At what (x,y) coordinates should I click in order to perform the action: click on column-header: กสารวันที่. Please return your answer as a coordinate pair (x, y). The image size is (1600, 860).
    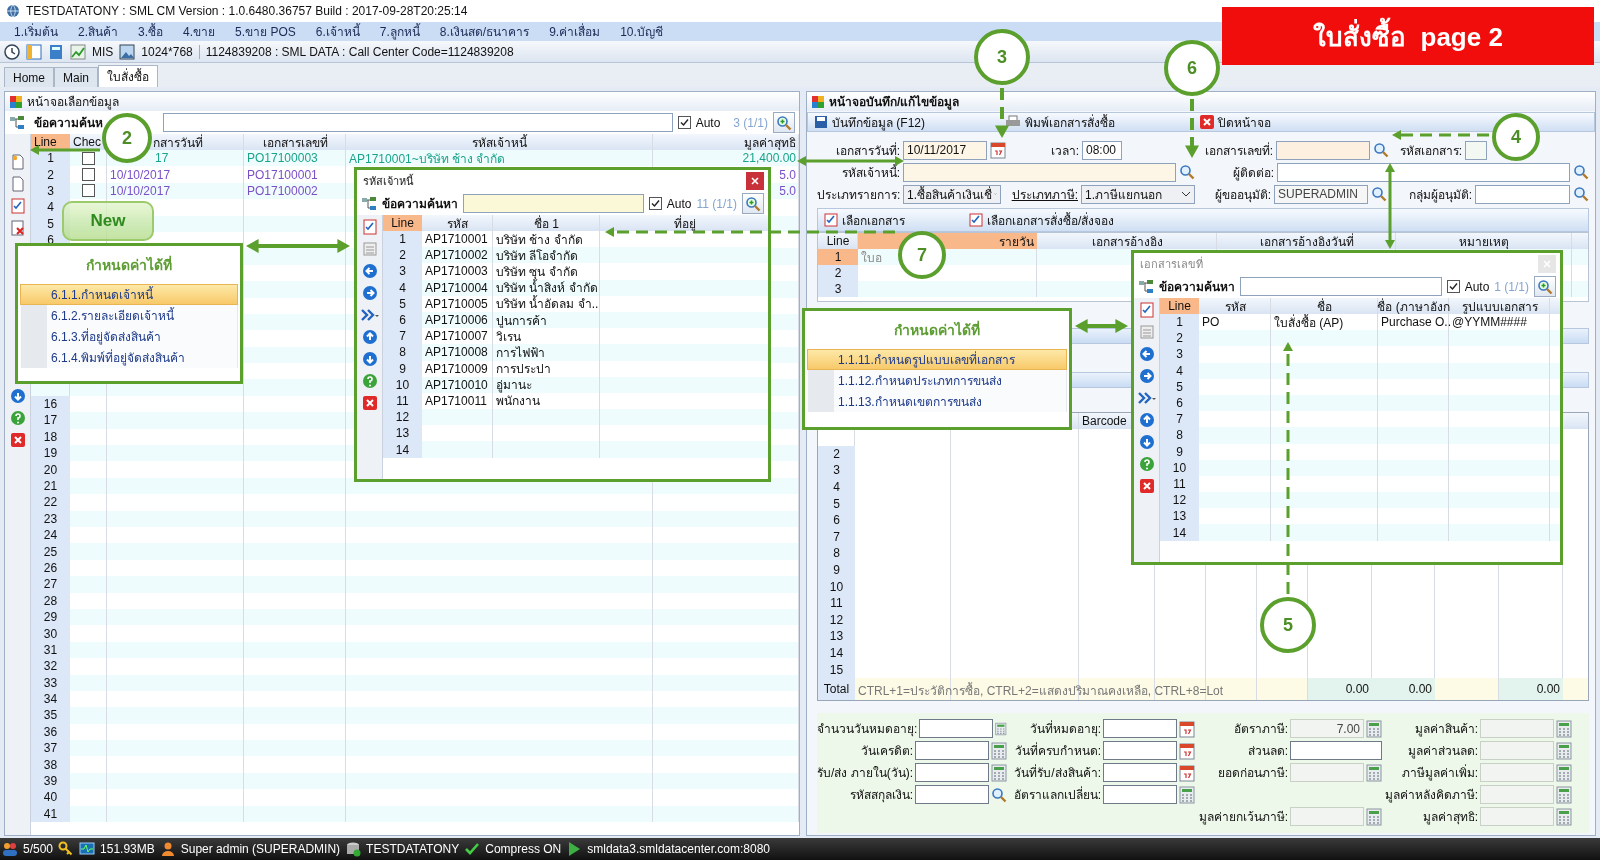
    Looking at the image, I should click on (178, 143).